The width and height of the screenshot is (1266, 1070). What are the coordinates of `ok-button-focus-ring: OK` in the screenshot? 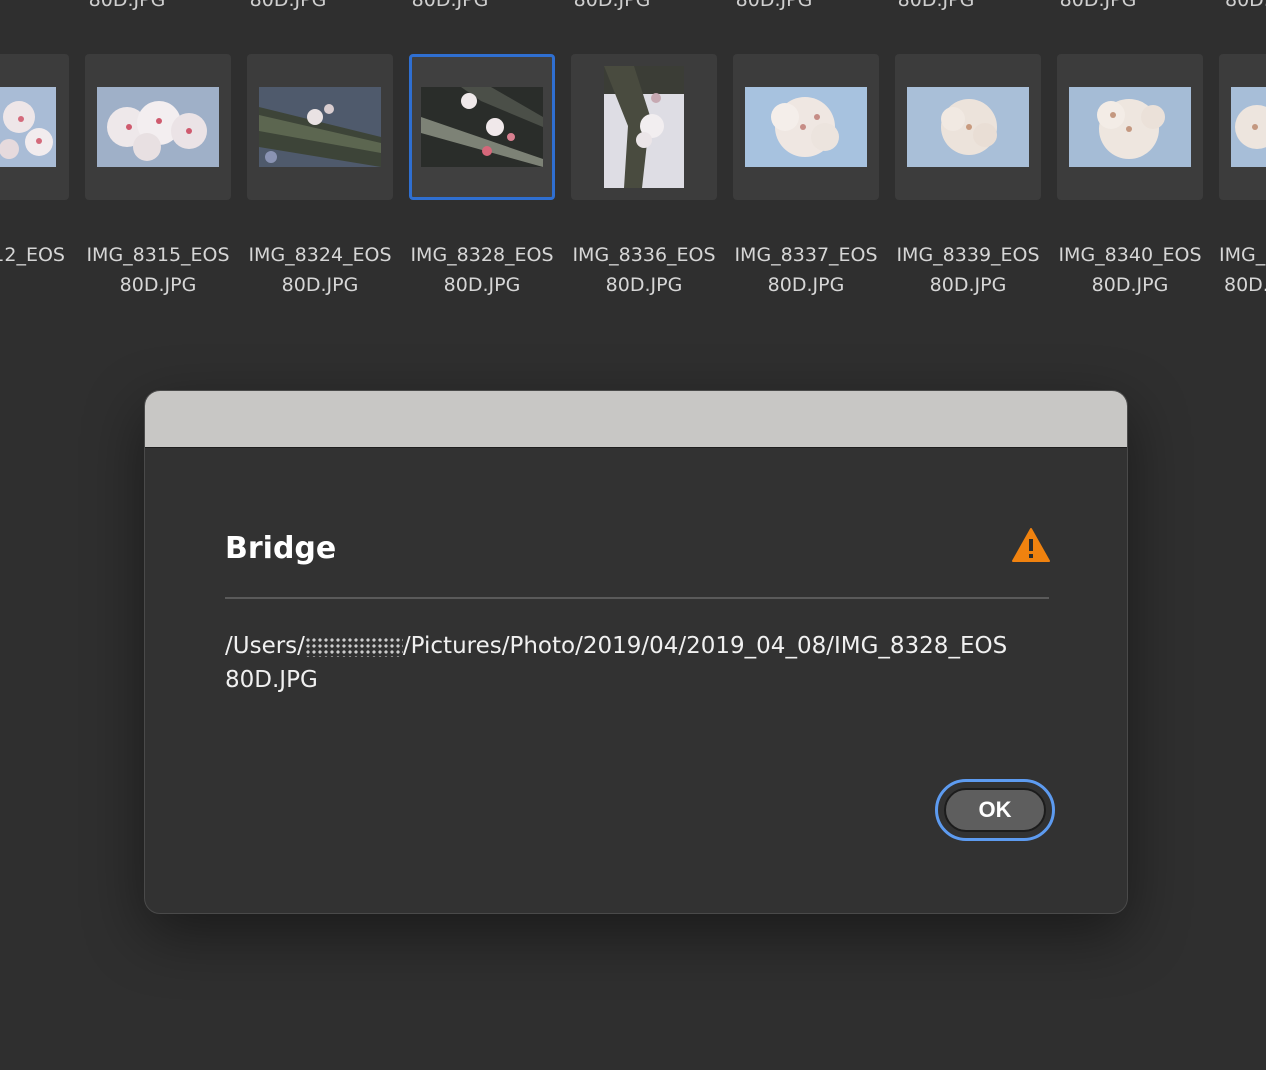 It's located at (995, 810).